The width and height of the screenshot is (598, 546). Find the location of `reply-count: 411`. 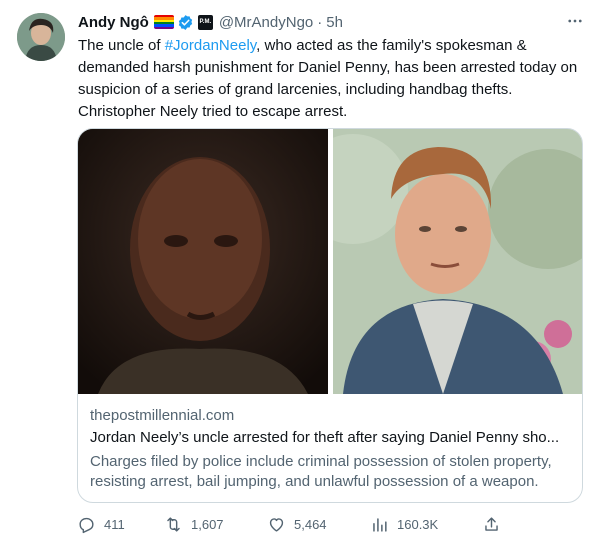

reply-count: 411 is located at coordinates (114, 524).